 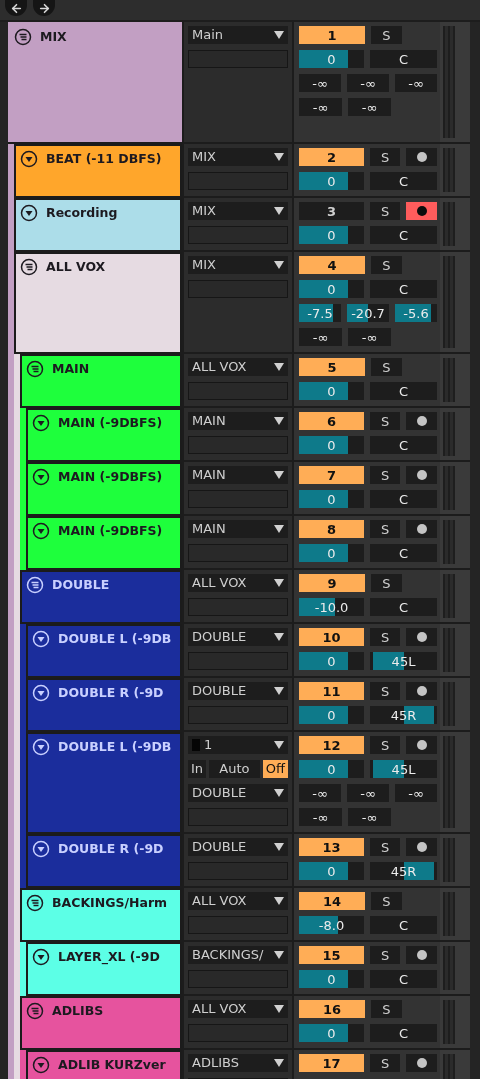 I want to click on track-header: BEAT (-11 DBFS), so click(x=98, y=170).